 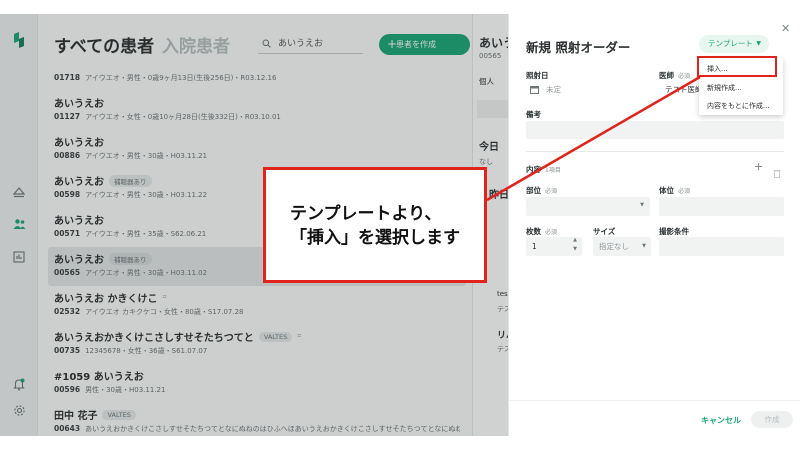 What do you see at coordinates (534, 90) in the screenshot?
I see `calendar-icon` at bounding box center [534, 90].